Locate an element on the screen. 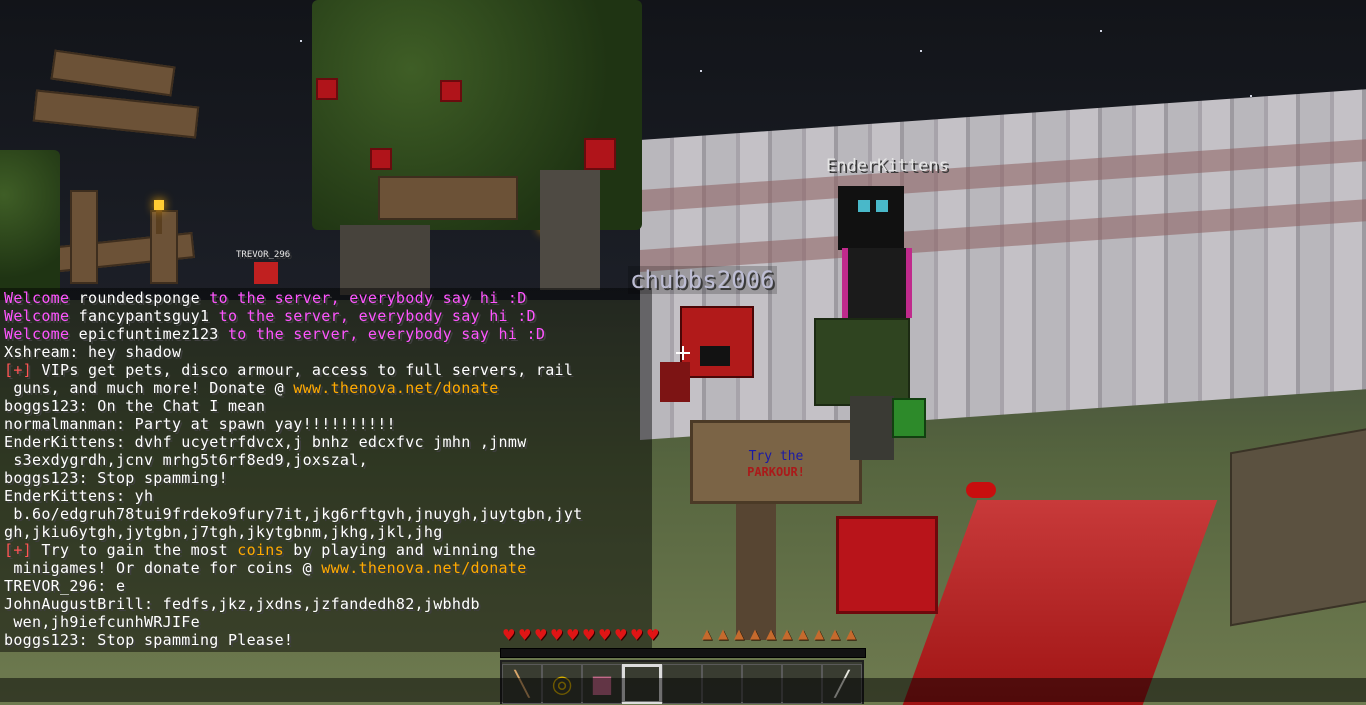  parkour-sign: Try the PARKOUR! is located at coordinates (776, 462).